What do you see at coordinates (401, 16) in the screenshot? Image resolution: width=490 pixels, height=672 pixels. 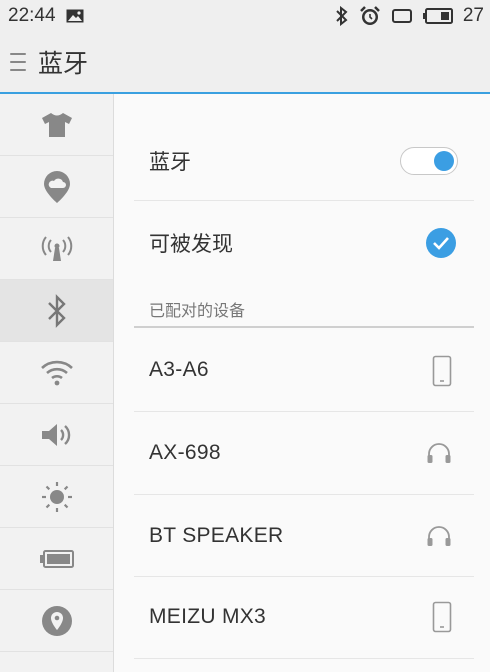 I see `rotation-icon` at bounding box center [401, 16].